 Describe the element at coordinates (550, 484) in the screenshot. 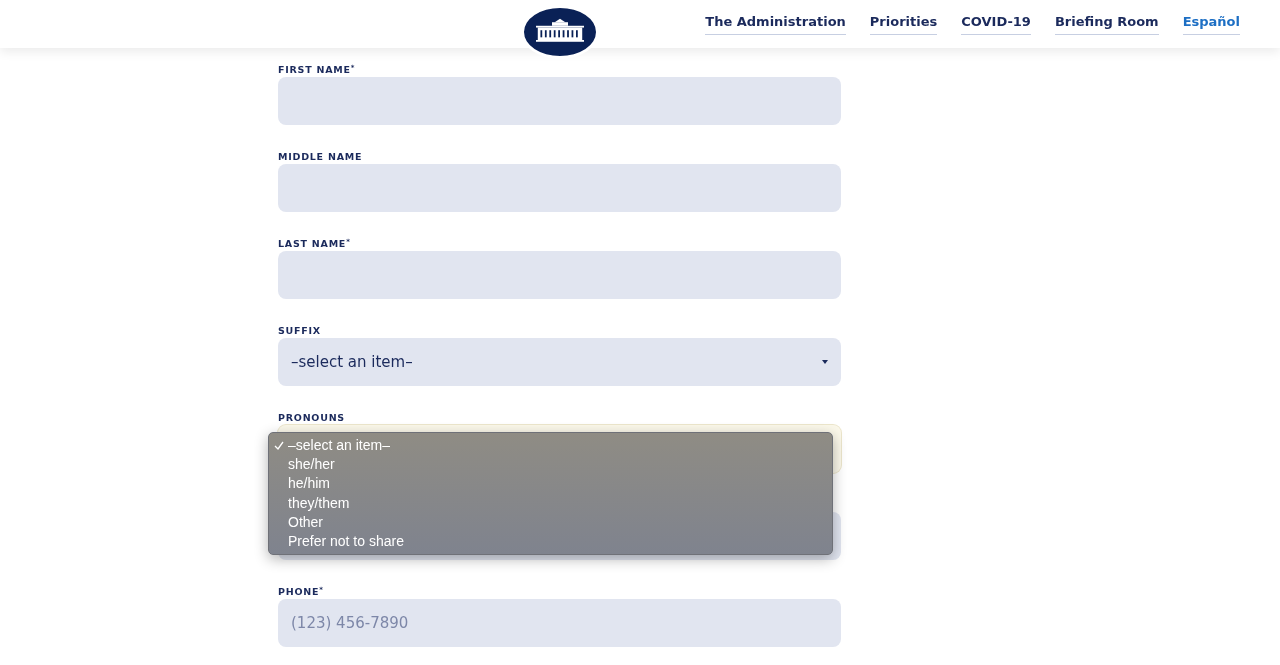

I see `dropdown-option: he/him` at that location.